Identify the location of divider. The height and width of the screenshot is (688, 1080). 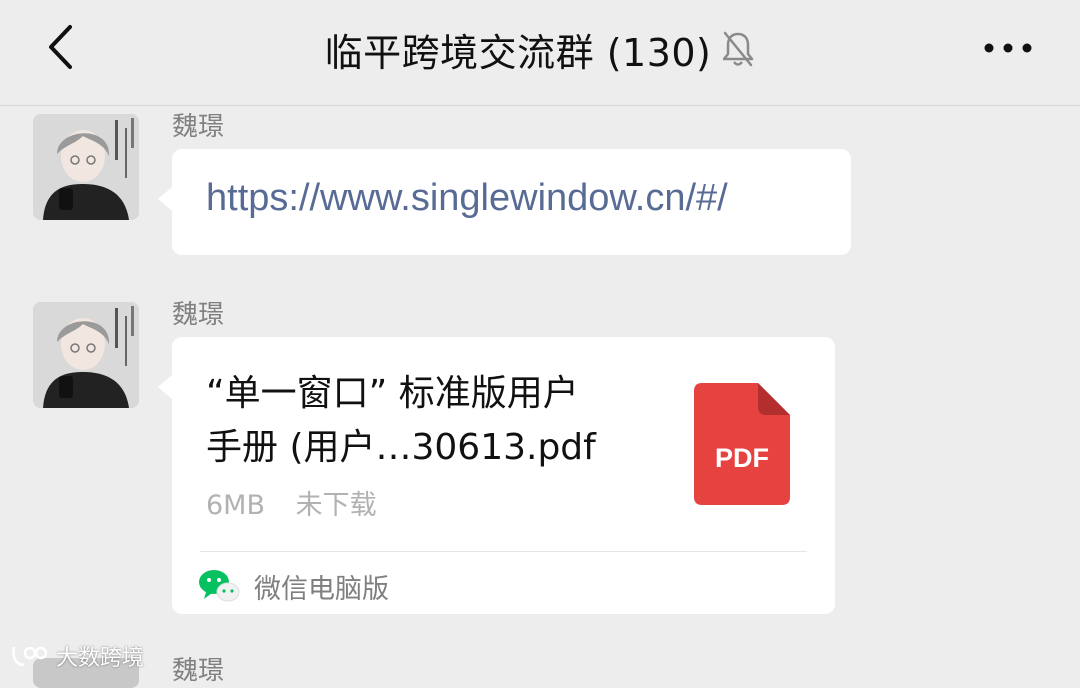
(503, 551).